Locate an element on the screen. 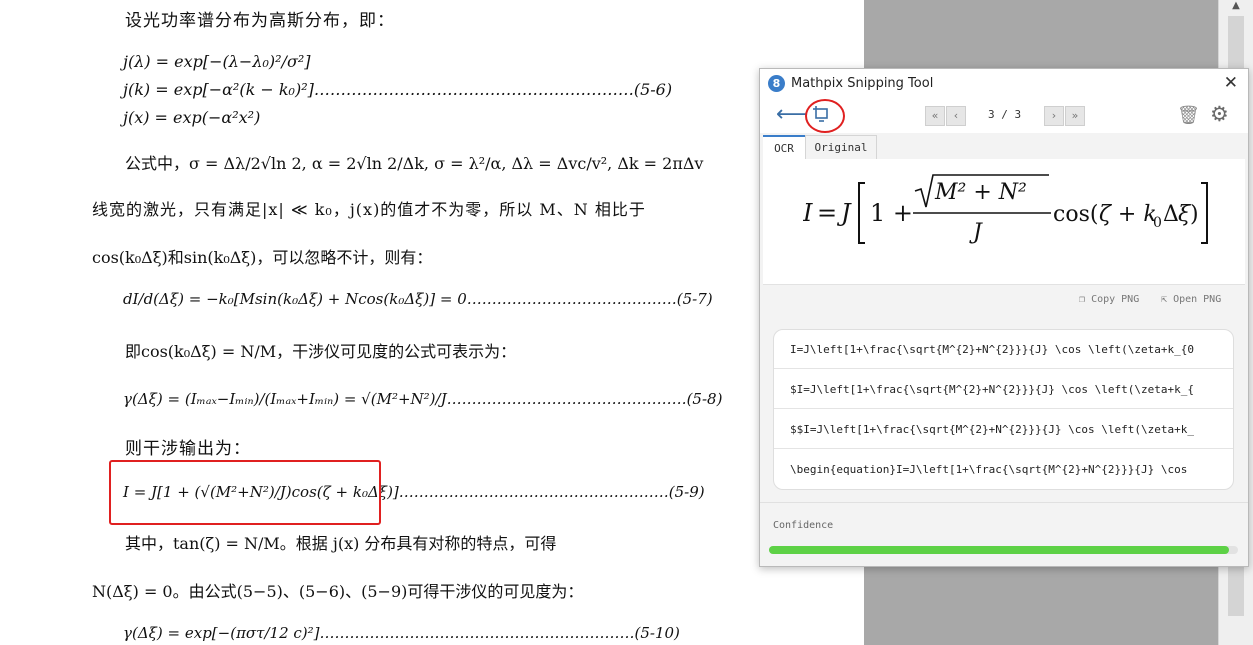 The image size is (1253, 645). scroll-up-icon: ▲ is located at coordinates (1236, 8).